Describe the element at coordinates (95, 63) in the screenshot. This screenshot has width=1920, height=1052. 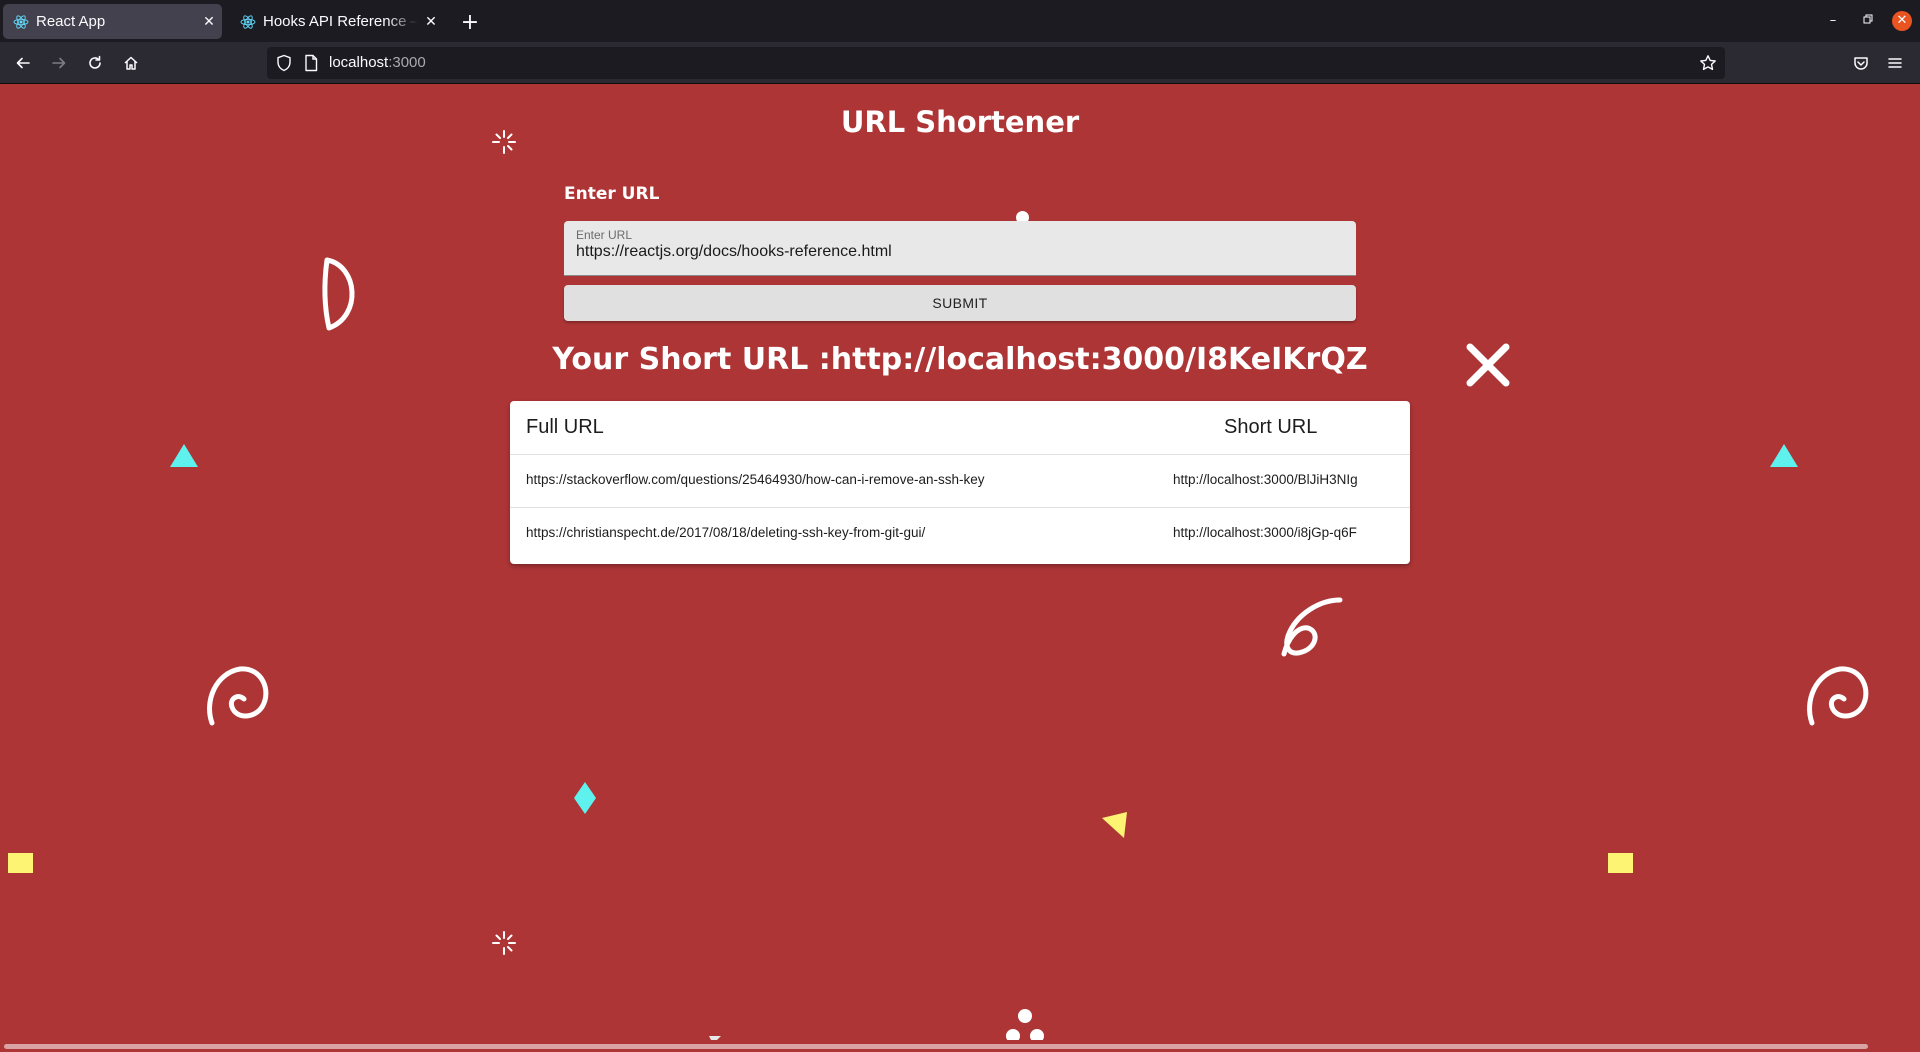
I see `reload-icon` at that location.